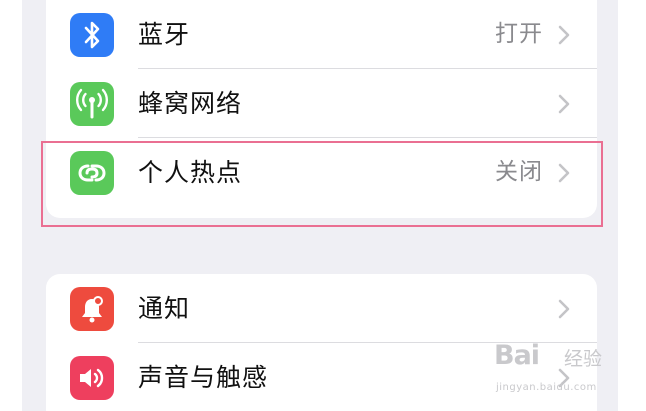  I want to click on settings-row-cellular: 蜂窝网络, so click(321, 103).